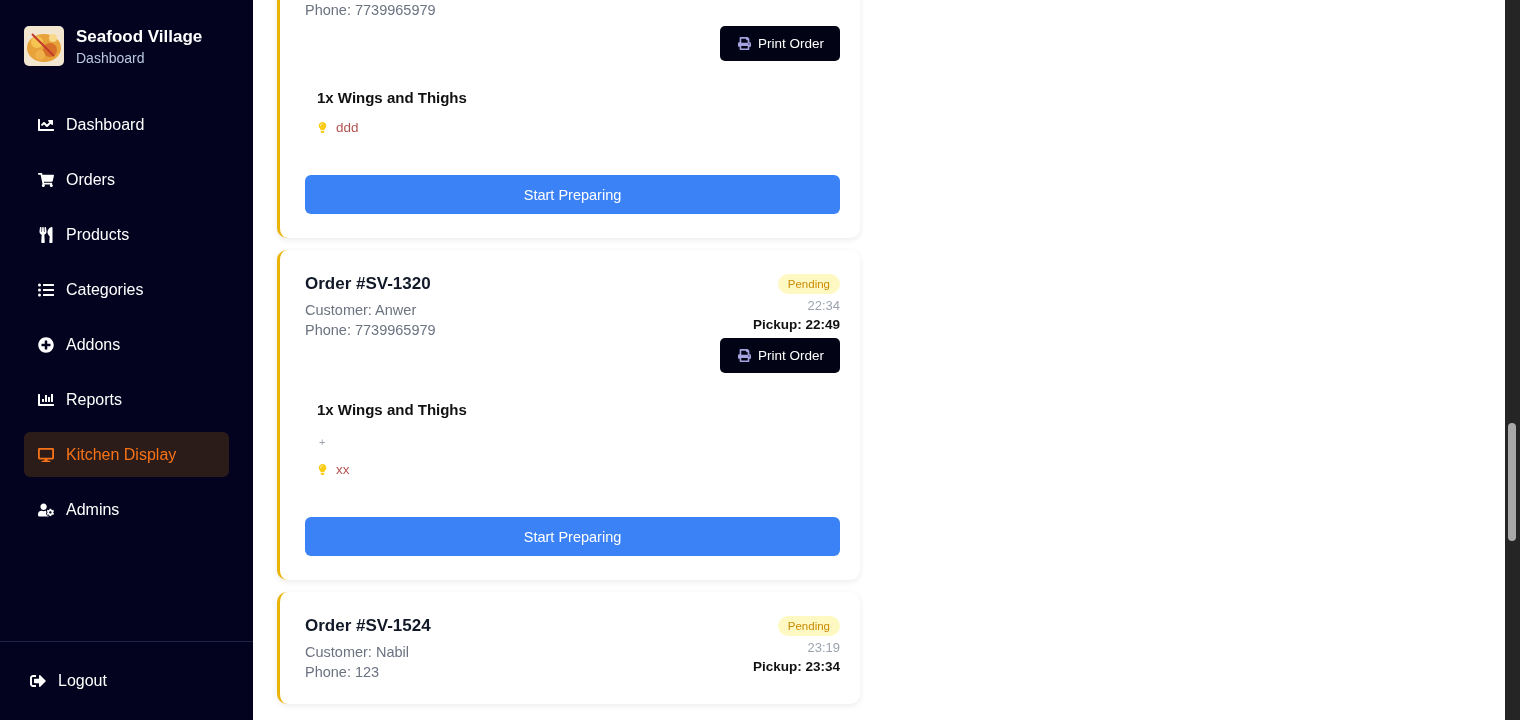 The width and height of the screenshot is (1520, 720). What do you see at coordinates (343, 469) in the screenshot?
I see `item-note: xx` at bounding box center [343, 469].